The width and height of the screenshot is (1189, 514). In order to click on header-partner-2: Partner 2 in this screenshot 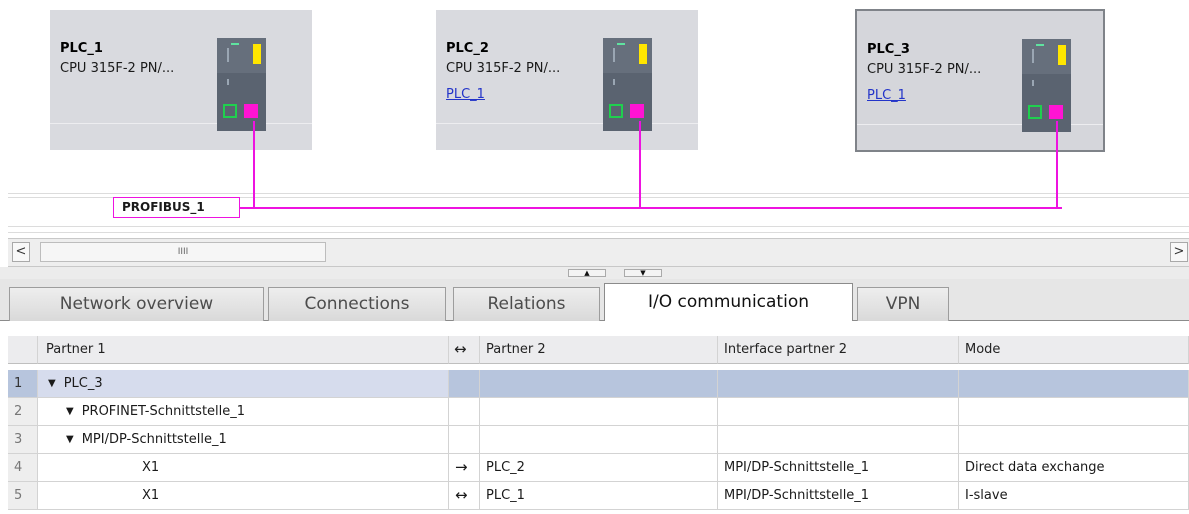, I will do `click(599, 350)`.